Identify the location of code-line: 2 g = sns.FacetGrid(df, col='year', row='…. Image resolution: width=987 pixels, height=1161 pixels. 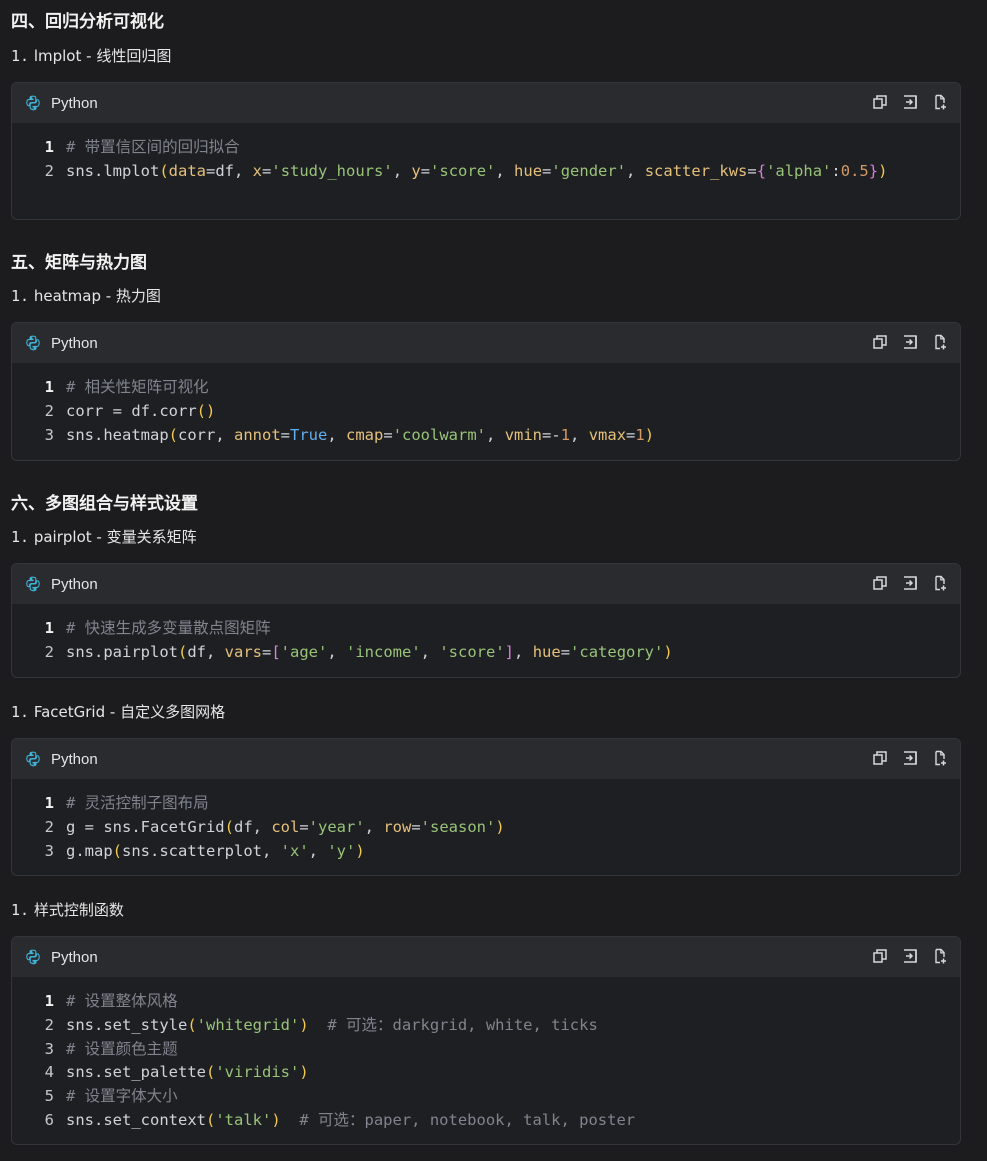
(486, 828).